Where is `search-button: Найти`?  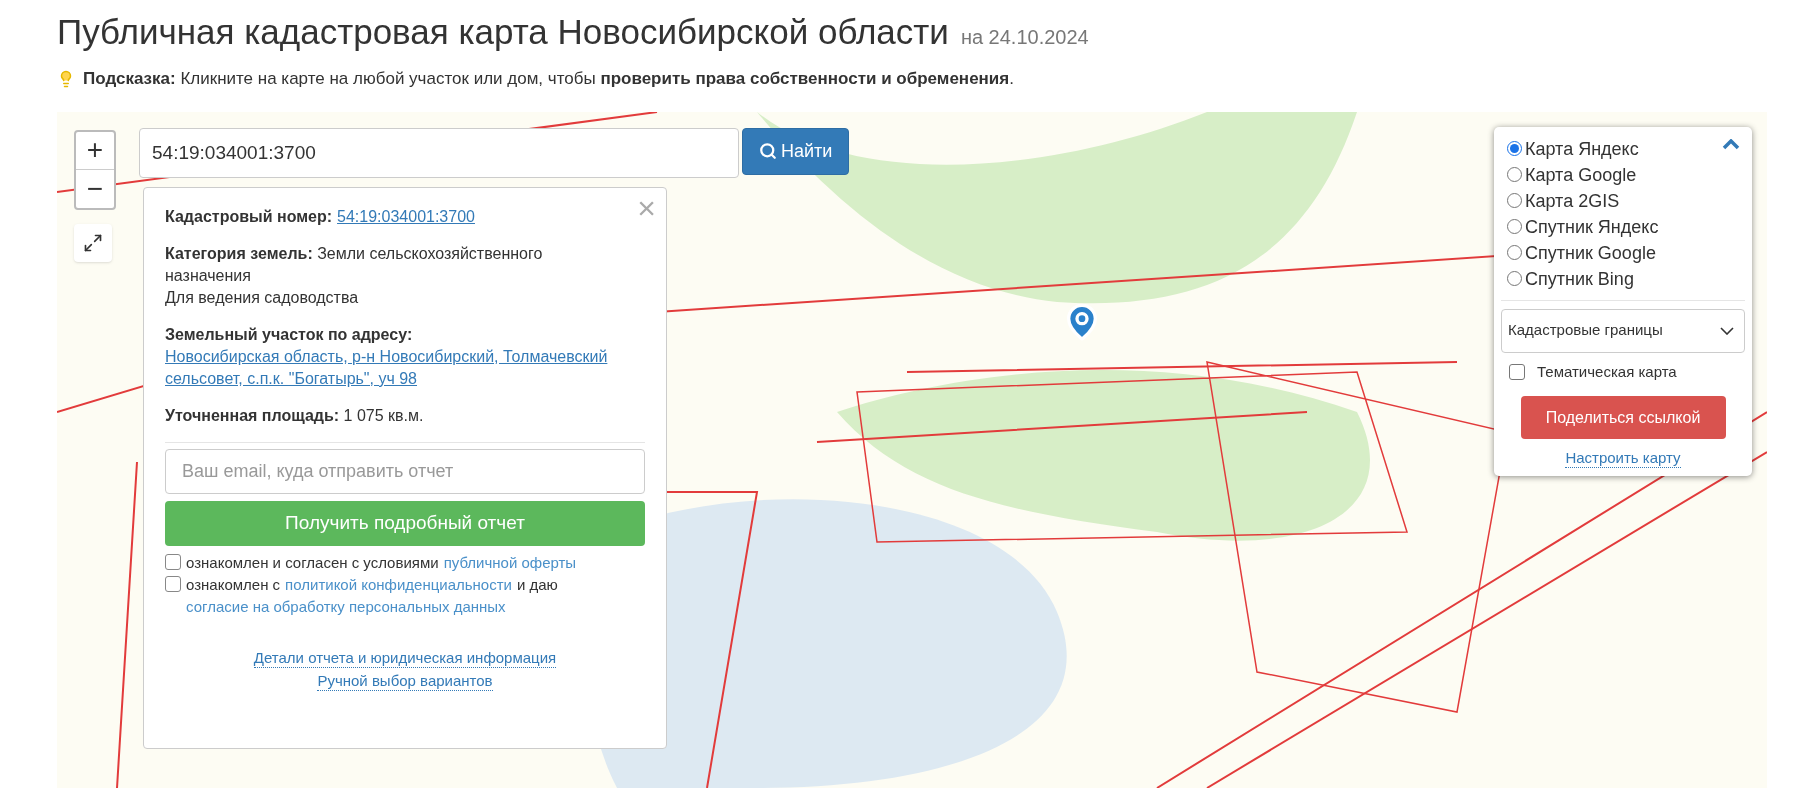 search-button: Найти is located at coordinates (796, 151).